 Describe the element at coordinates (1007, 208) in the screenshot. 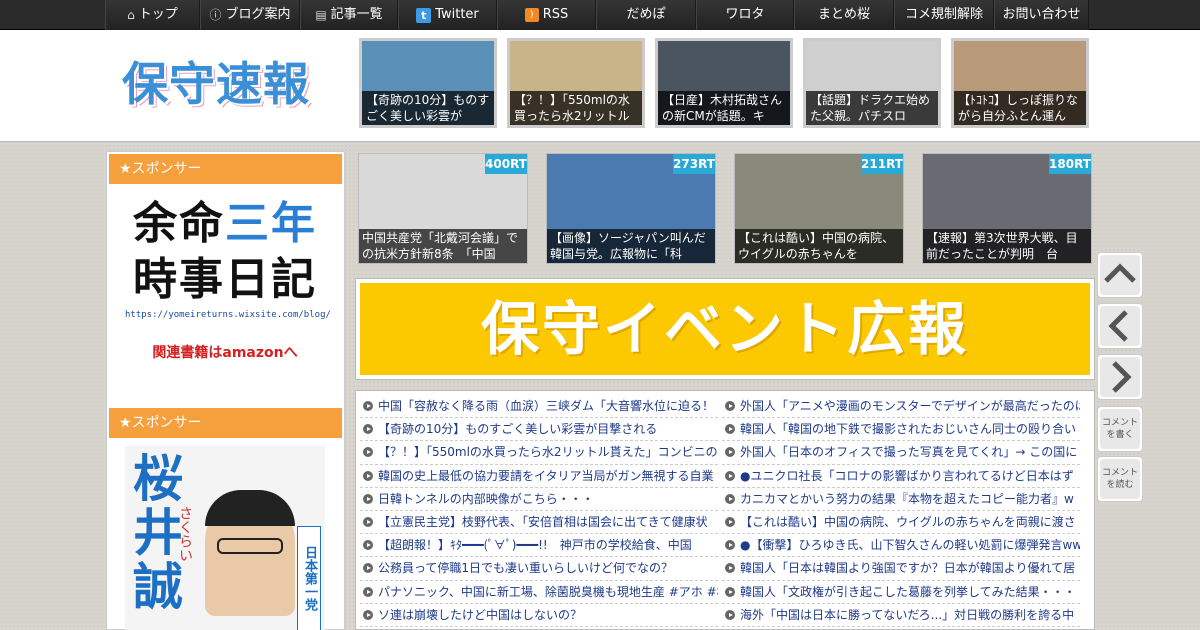

I see `ranking-article-thumb: 180RT 【速報】第3次世界大戦、目前だったことが判明 台` at that location.